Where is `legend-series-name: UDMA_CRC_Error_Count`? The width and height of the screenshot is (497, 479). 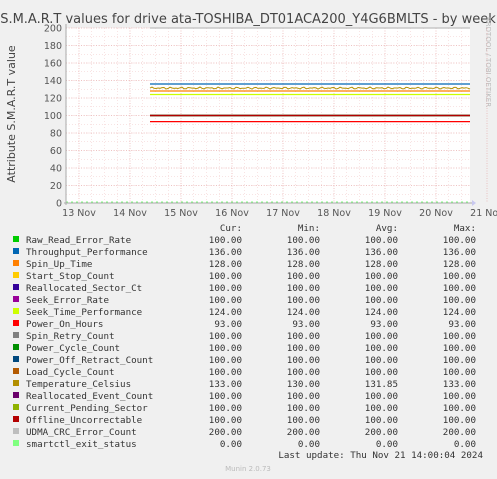 legend-series-name: UDMA_CRC_Error_Count is located at coordinates (81, 432).